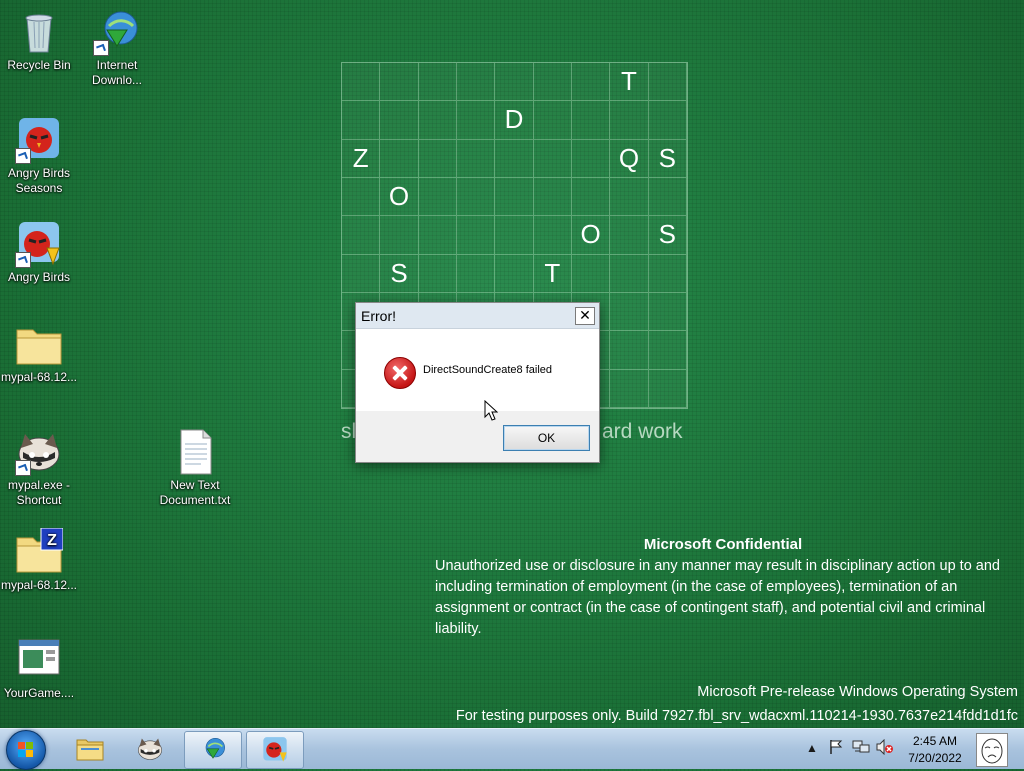  Describe the element at coordinates (361, 158) in the screenshot. I see `grid-letter-cell: Z` at that location.